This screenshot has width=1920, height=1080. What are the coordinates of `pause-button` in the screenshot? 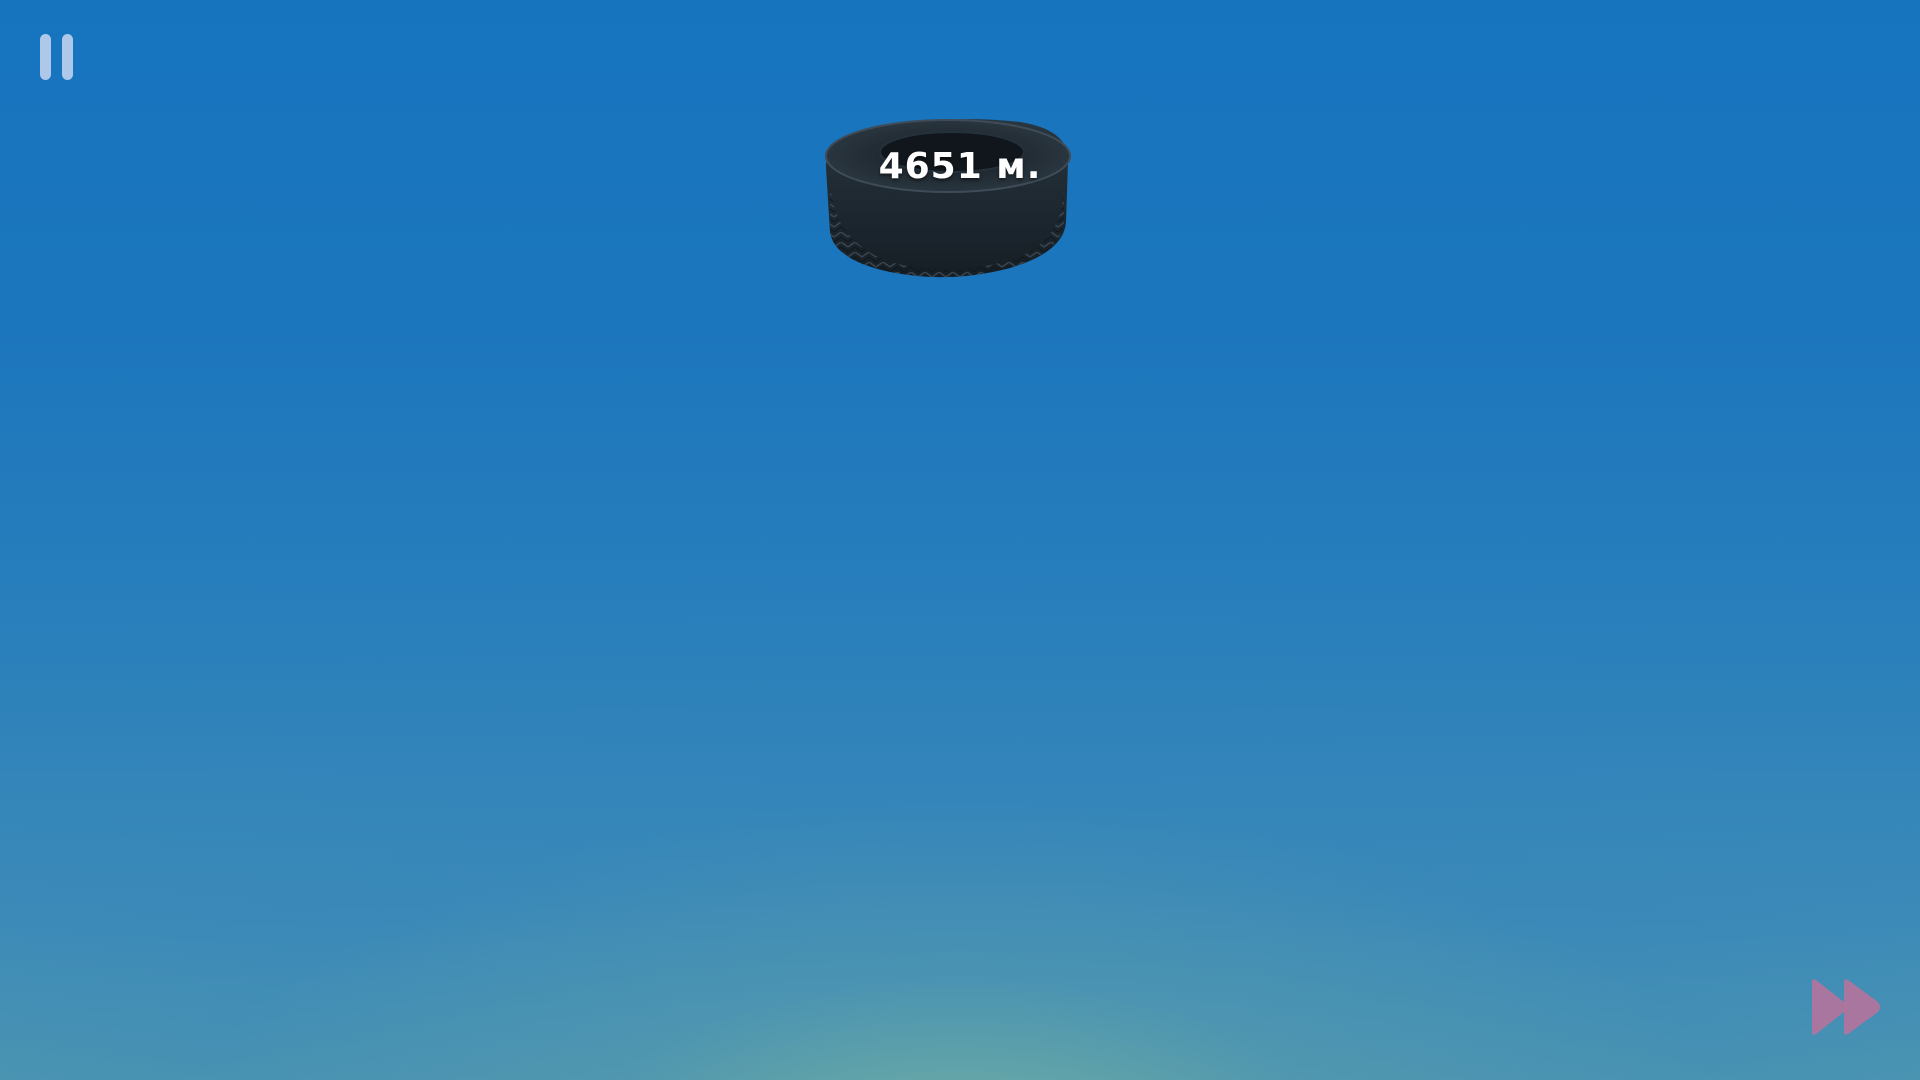 It's located at (59, 59).